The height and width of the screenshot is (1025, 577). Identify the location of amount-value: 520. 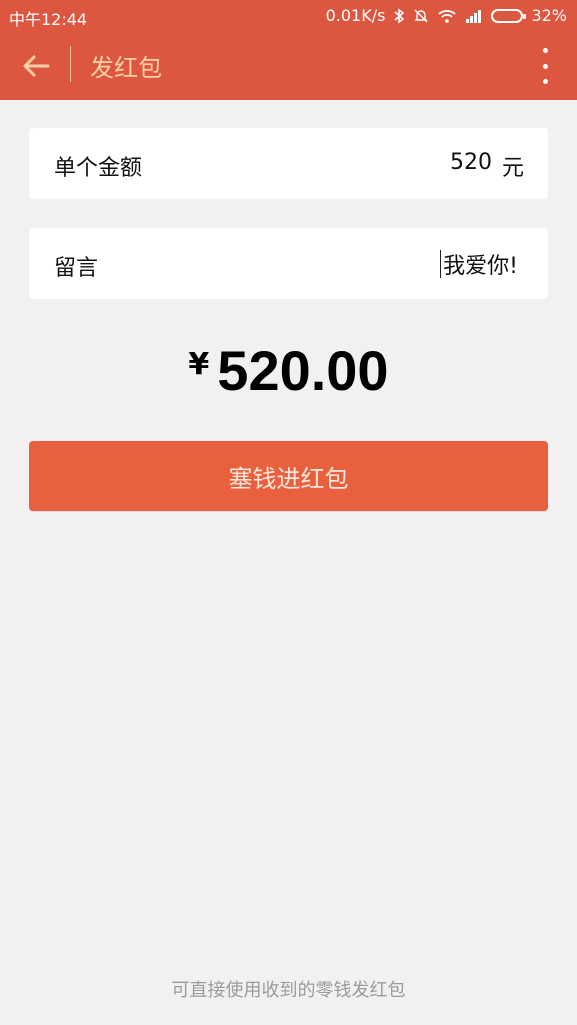
(471, 166).